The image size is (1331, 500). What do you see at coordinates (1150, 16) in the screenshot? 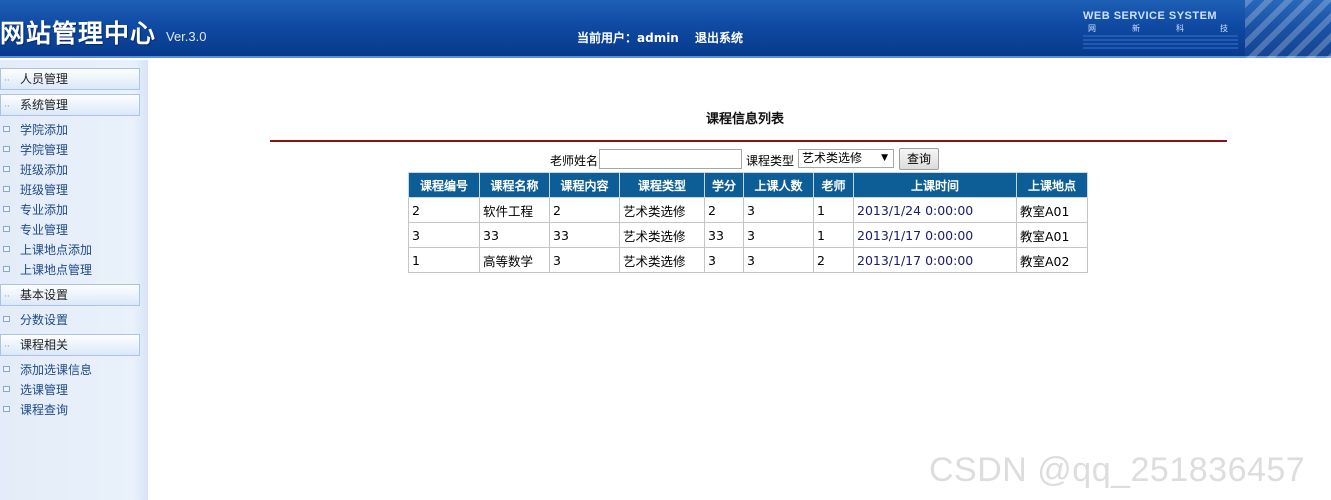
I see `brand-text: WEB SERVICE SYSTEM` at bounding box center [1150, 16].